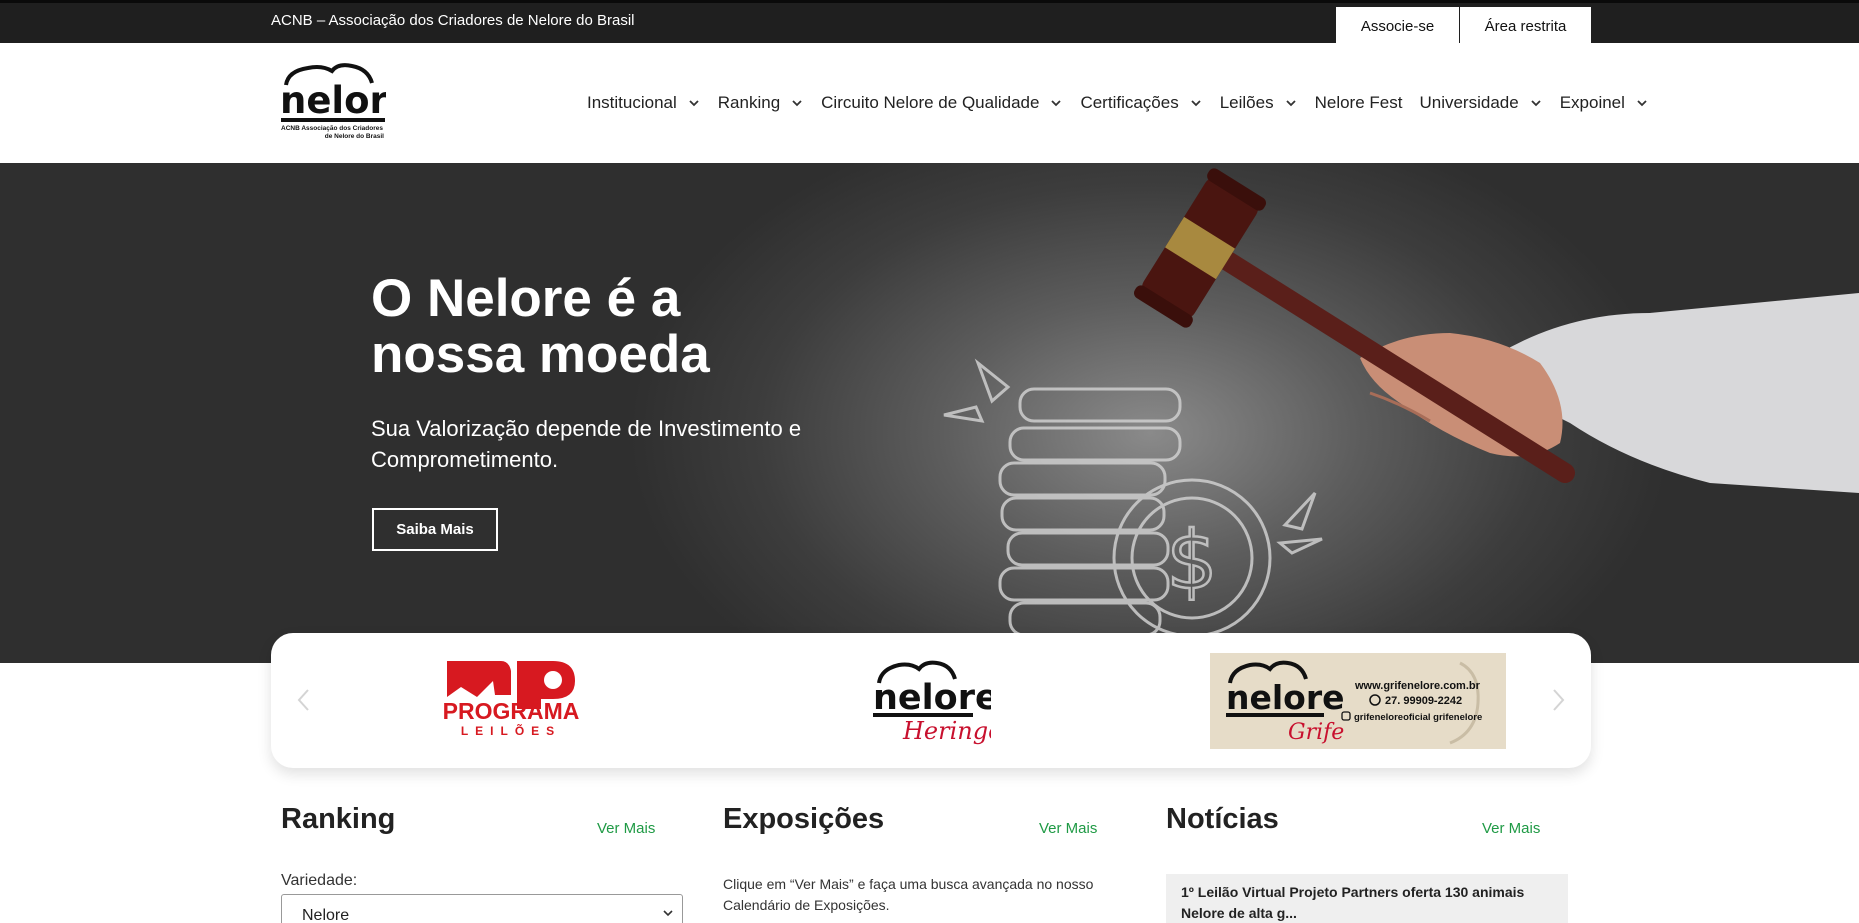 This screenshot has height=923, width=1859. I want to click on logo-caption-2: de Nelore do Brasil, so click(354, 136).